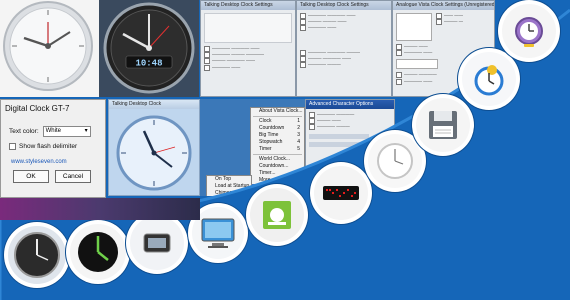  I want to click on text-color-select: White ▾, so click(66, 131).